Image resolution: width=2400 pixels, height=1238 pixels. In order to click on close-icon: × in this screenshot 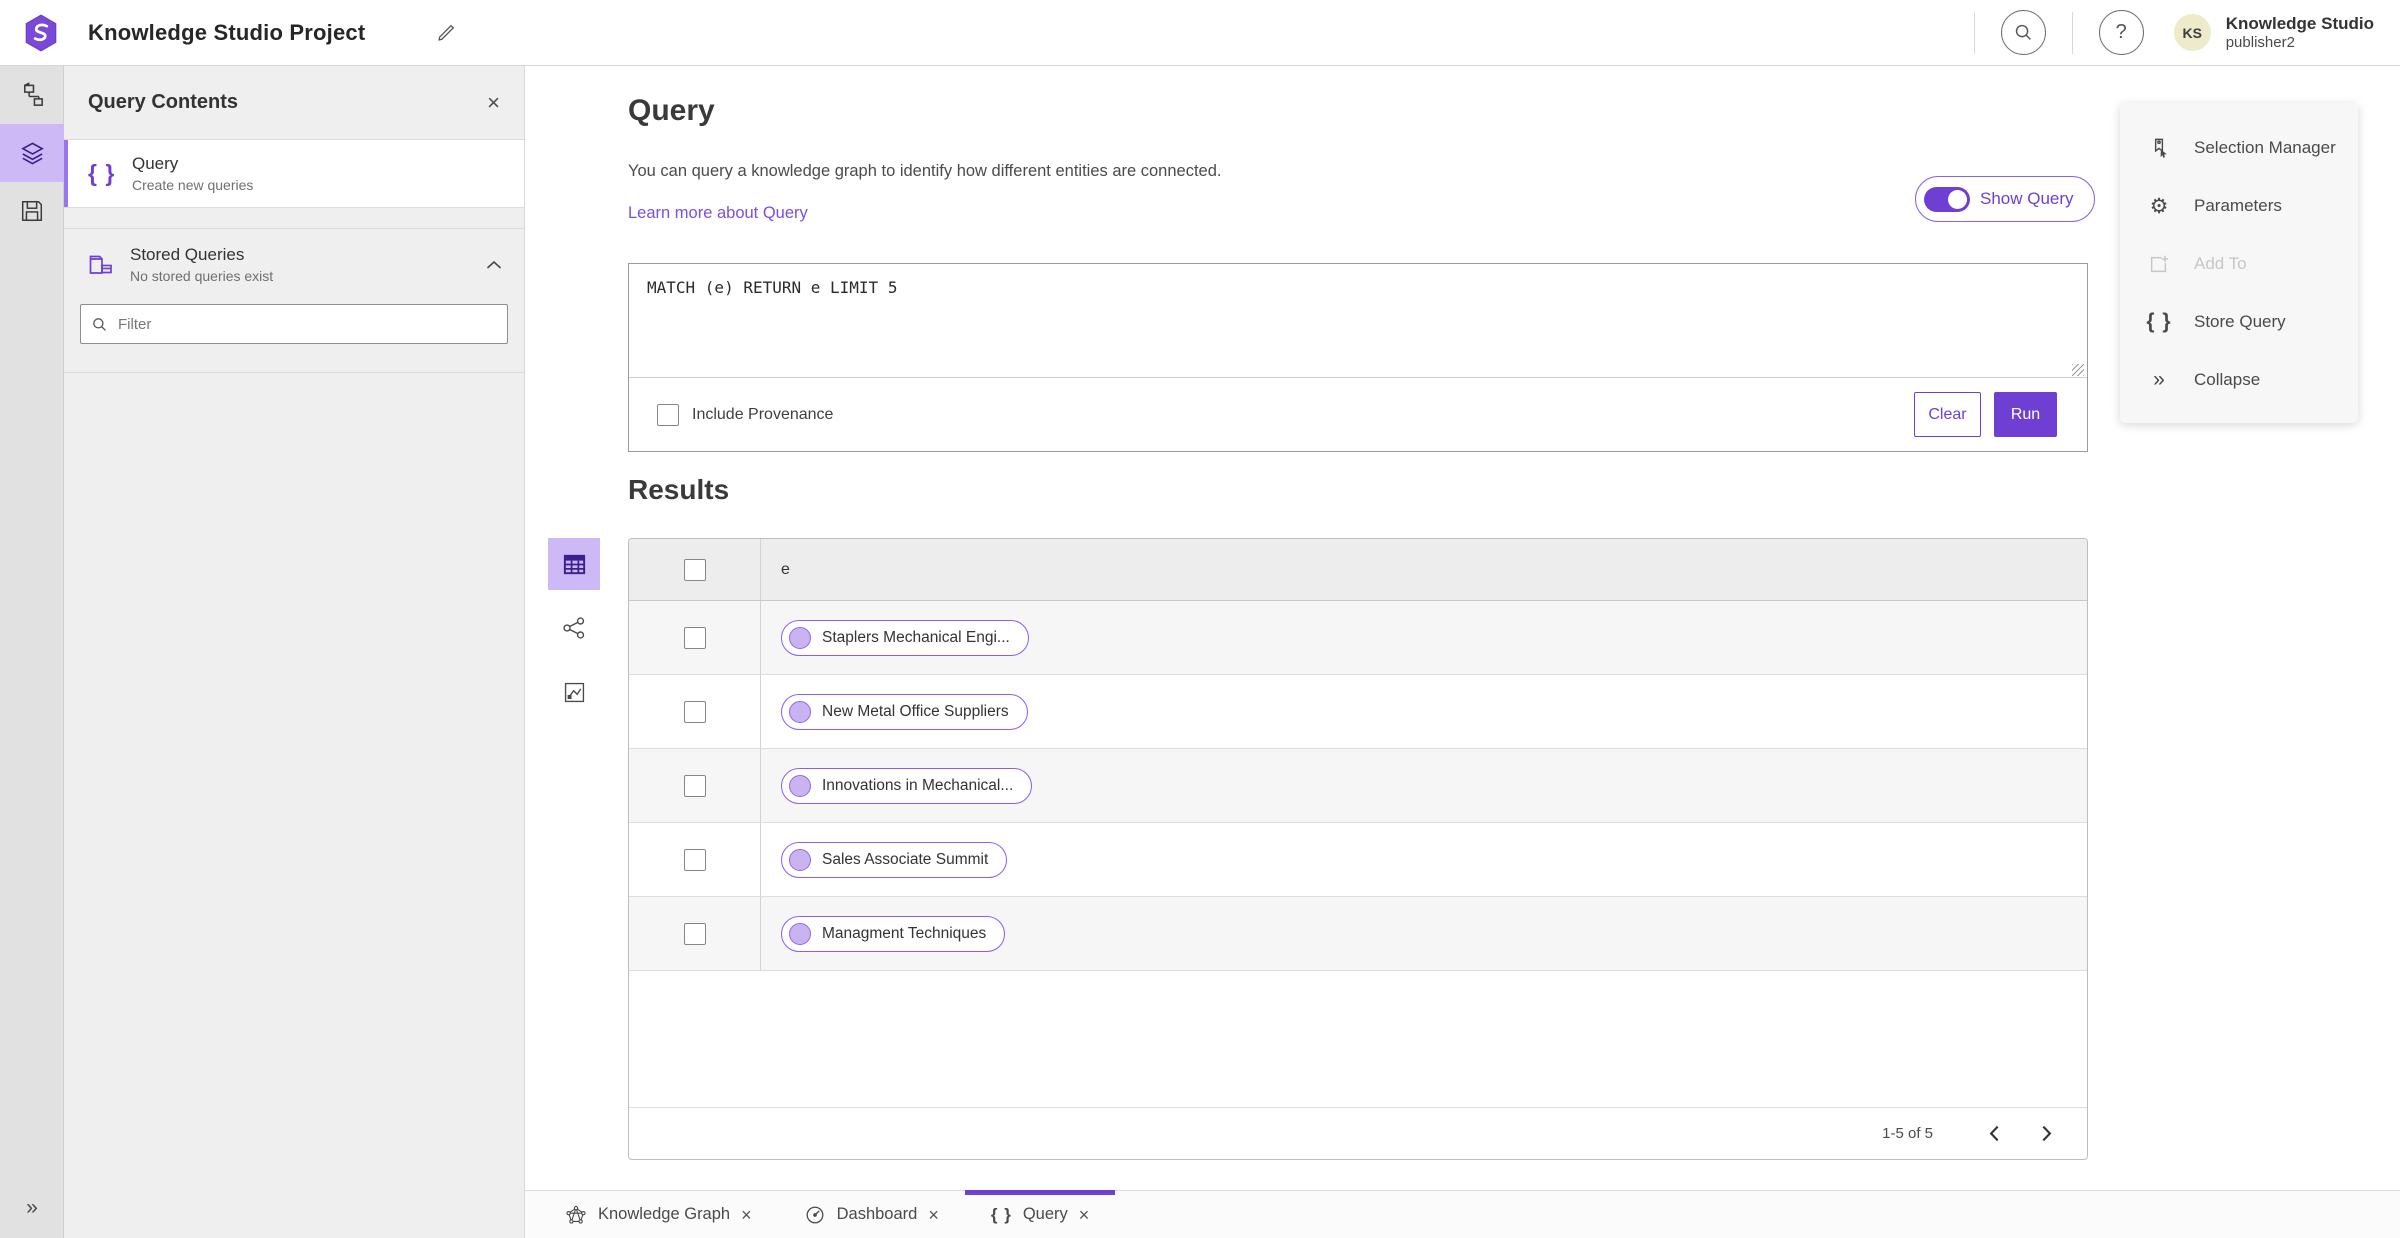, I will do `click(493, 102)`.